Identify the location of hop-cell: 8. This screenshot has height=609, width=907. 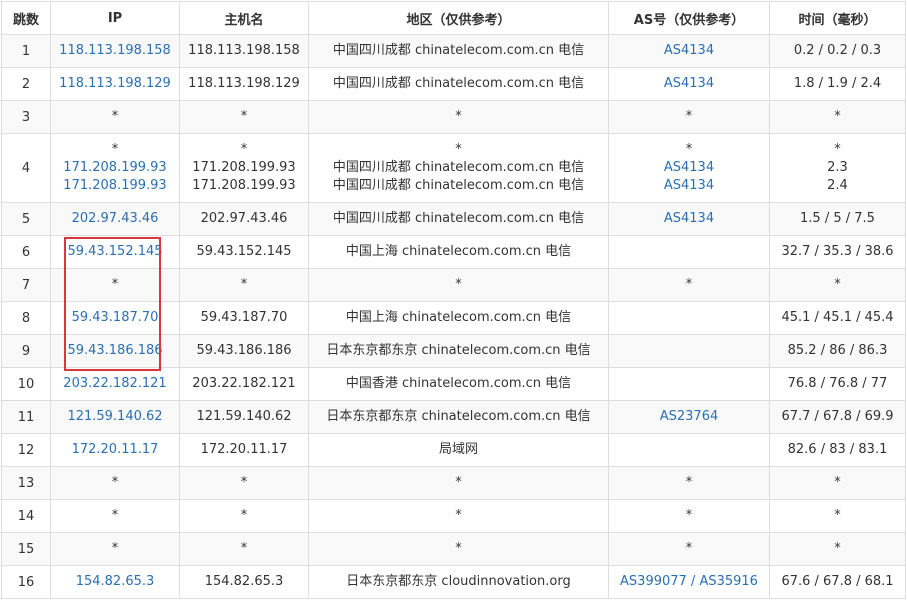
(26, 318).